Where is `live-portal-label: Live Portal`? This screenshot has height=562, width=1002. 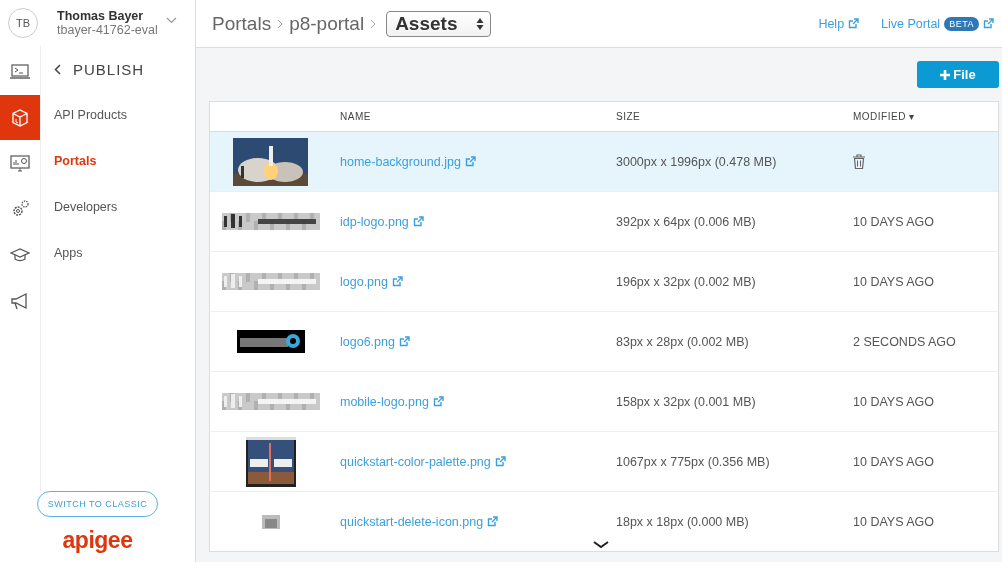 live-portal-label: Live Portal is located at coordinates (911, 23).